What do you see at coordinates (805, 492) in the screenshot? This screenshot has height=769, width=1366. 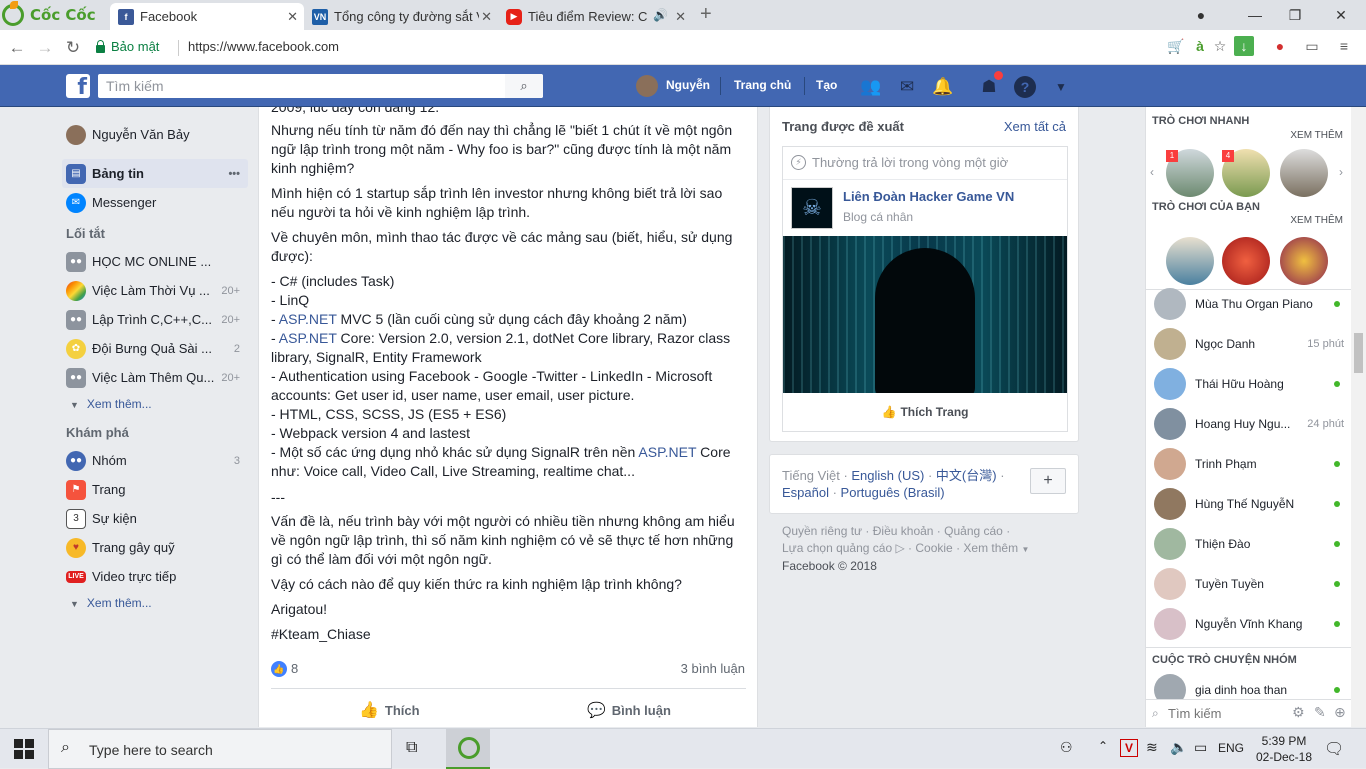 I see `language-option: Español` at bounding box center [805, 492].